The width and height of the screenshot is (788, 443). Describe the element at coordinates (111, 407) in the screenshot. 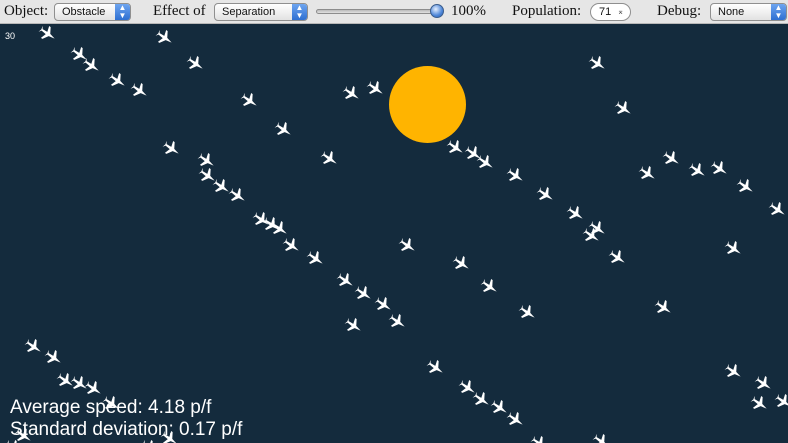

I see `average-speed-readout: Average speed: 4.18 p/f` at that location.